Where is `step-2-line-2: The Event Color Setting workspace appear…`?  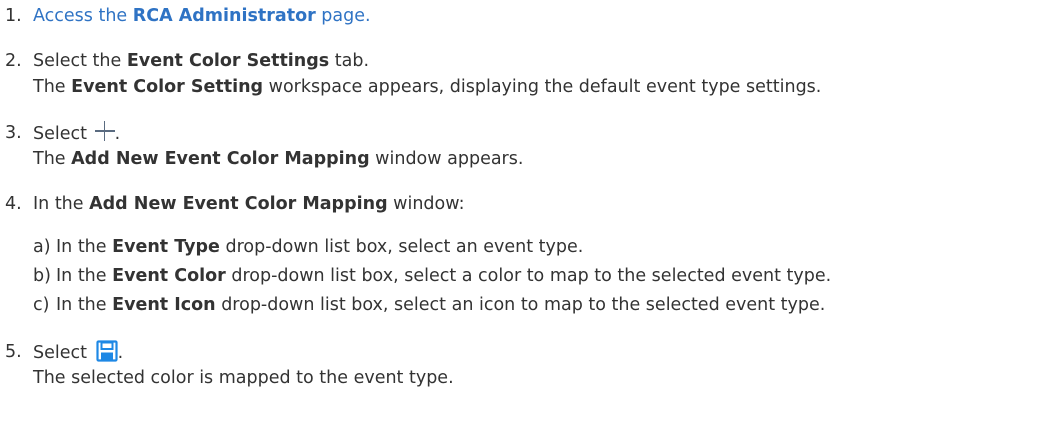 step-2-line-2: The Event Color Setting workspace appear… is located at coordinates (427, 87).